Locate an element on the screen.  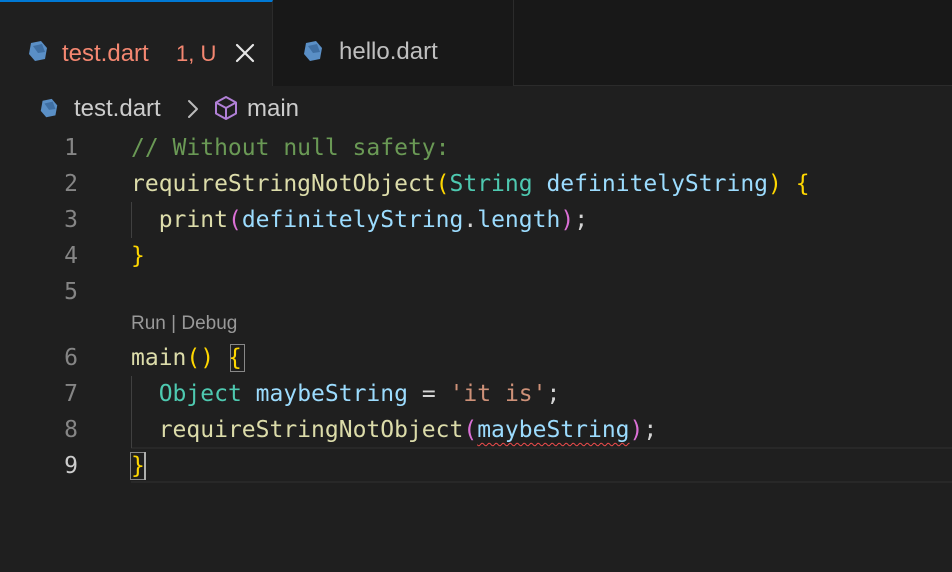
problem-count-badge: 1, U is located at coordinates (196, 53).